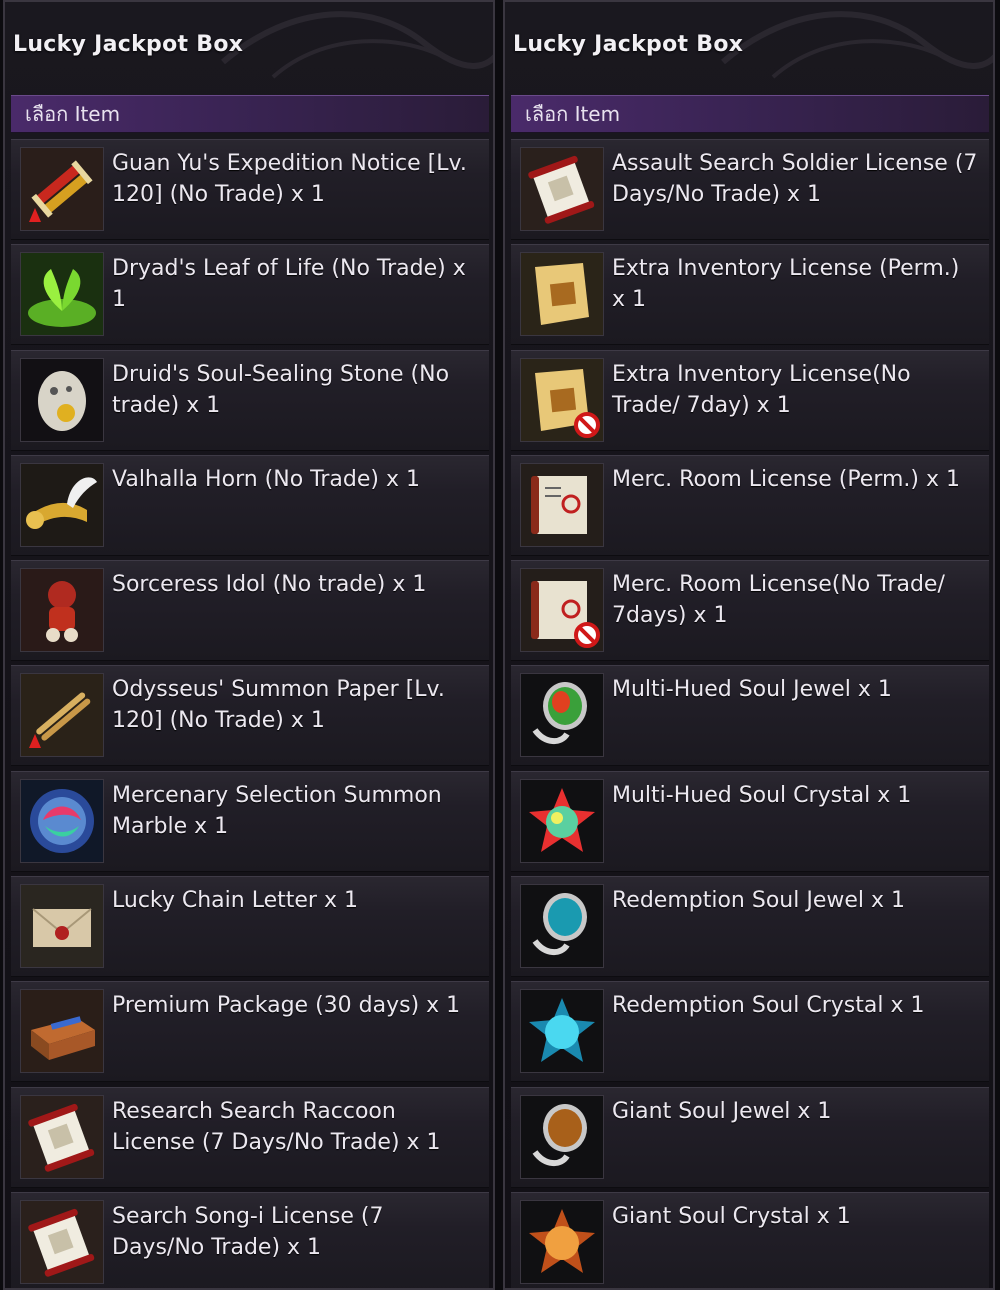  What do you see at coordinates (562, 1031) in the screenshot?
I see `blue-crystal-icon` at bounding box center [562, 1031].